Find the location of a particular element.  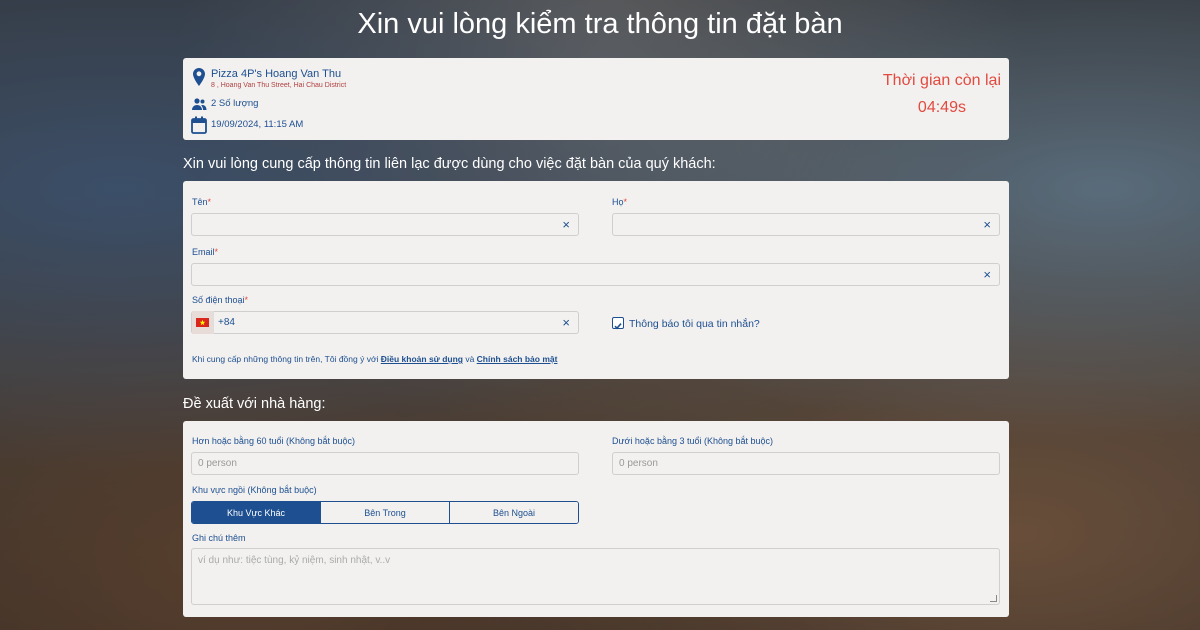

seating-option-indoor: Bên Trong is located at coordinates (385, 512).